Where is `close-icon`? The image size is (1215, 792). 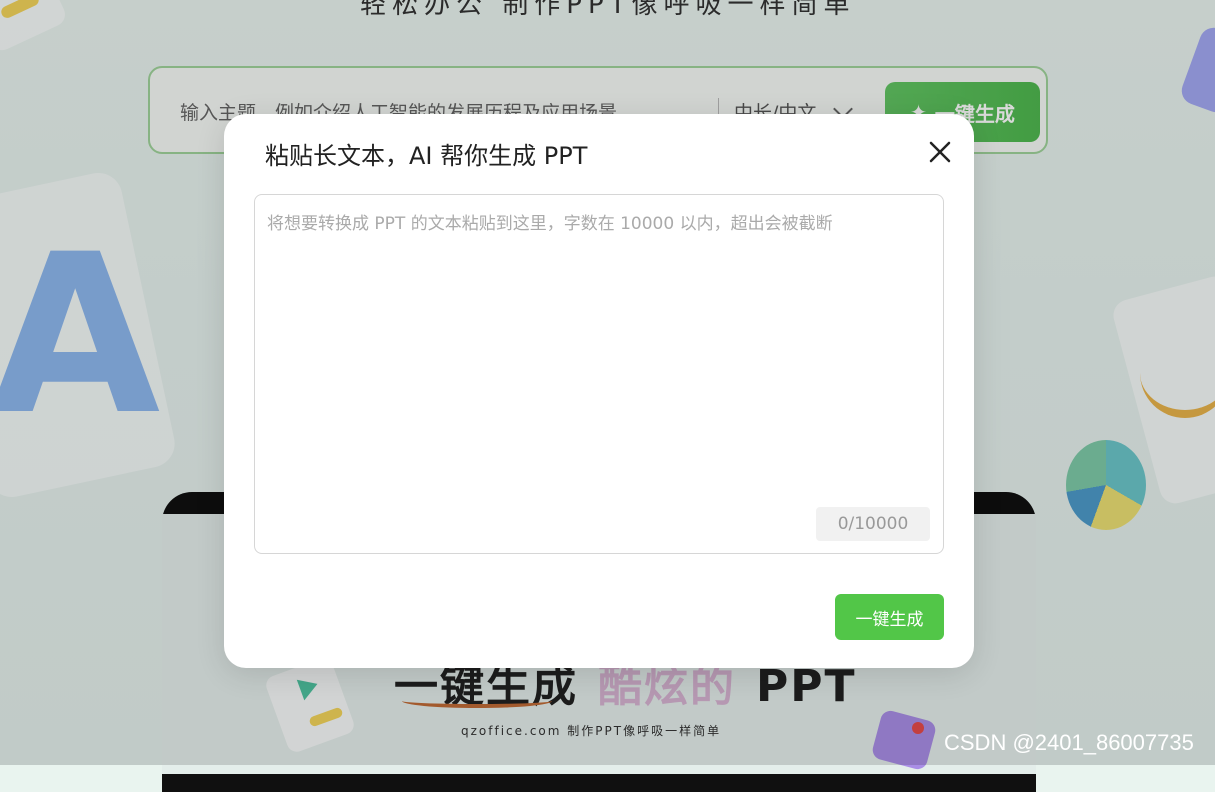 close-icon is located at coordinates (940, 152).